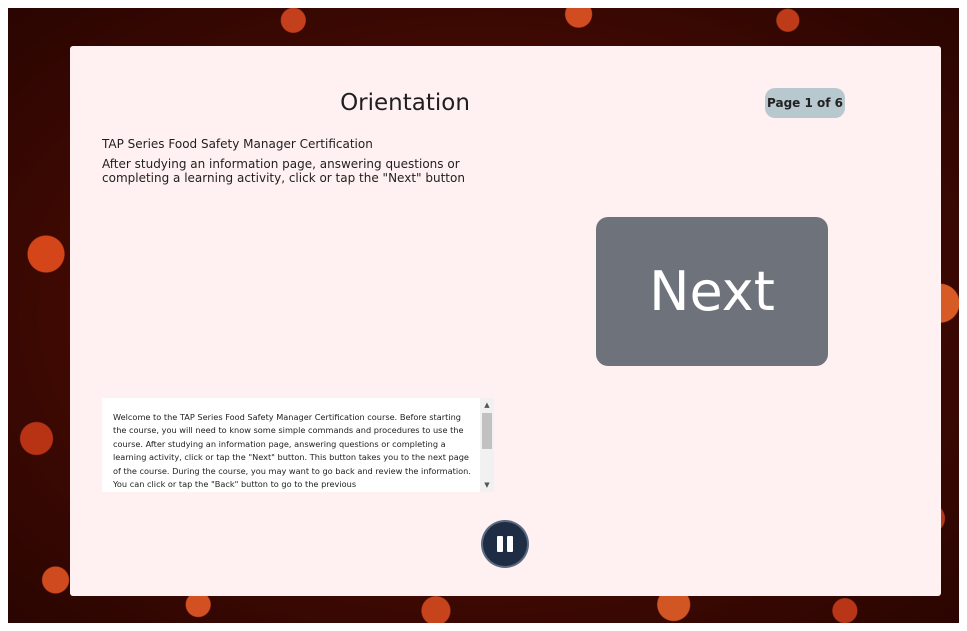 The image size is (967, 631). I want to click on transcript-scrollbar: ▲ ▼, so click(487, 445).